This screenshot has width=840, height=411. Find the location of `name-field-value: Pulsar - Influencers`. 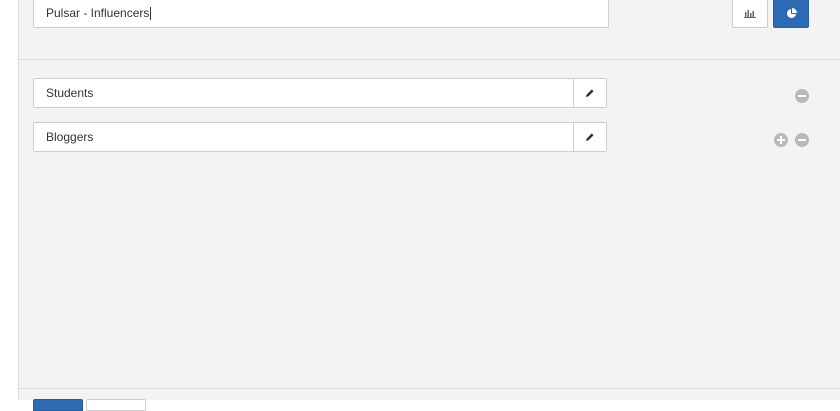

name-field-value: Pulsar - Influencers is located at coordinates (98, 13).